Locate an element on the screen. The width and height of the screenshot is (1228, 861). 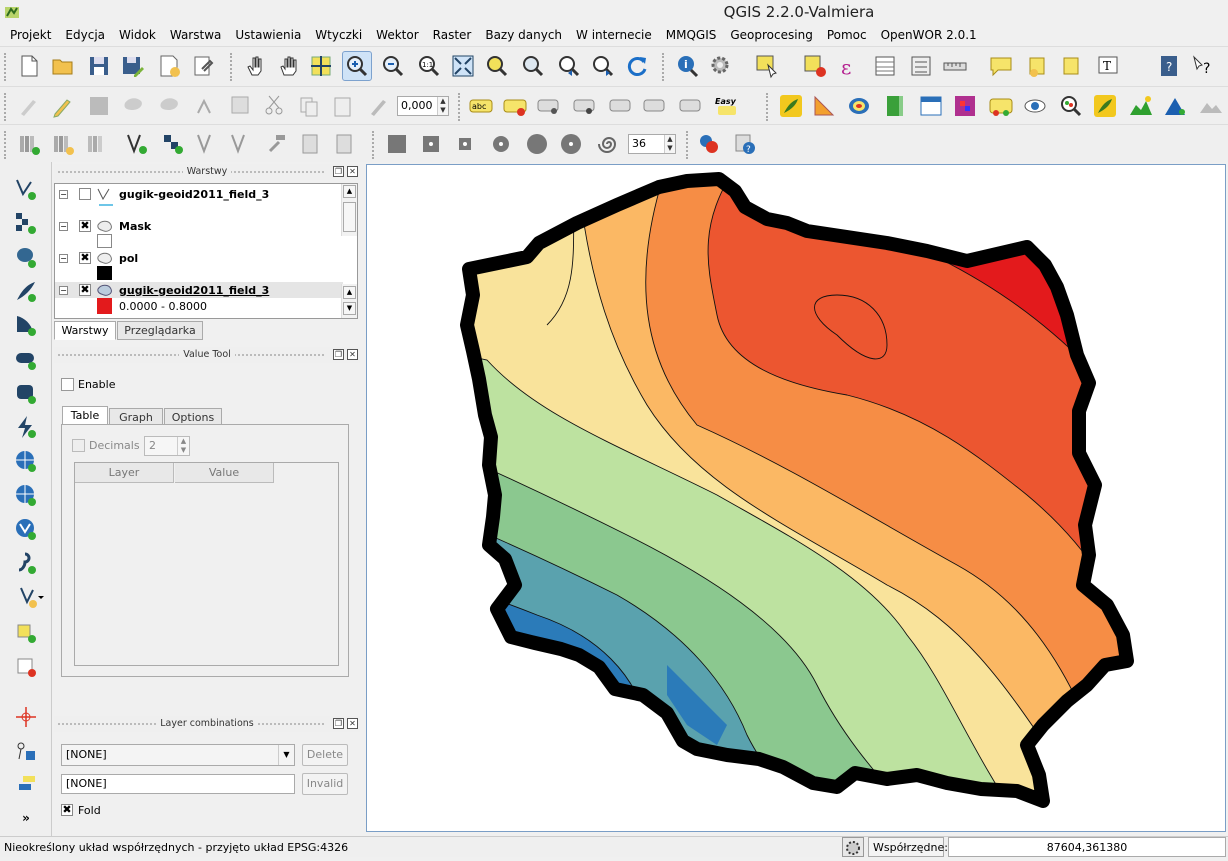
zoom-out-button is located at coordinates (393, 66).